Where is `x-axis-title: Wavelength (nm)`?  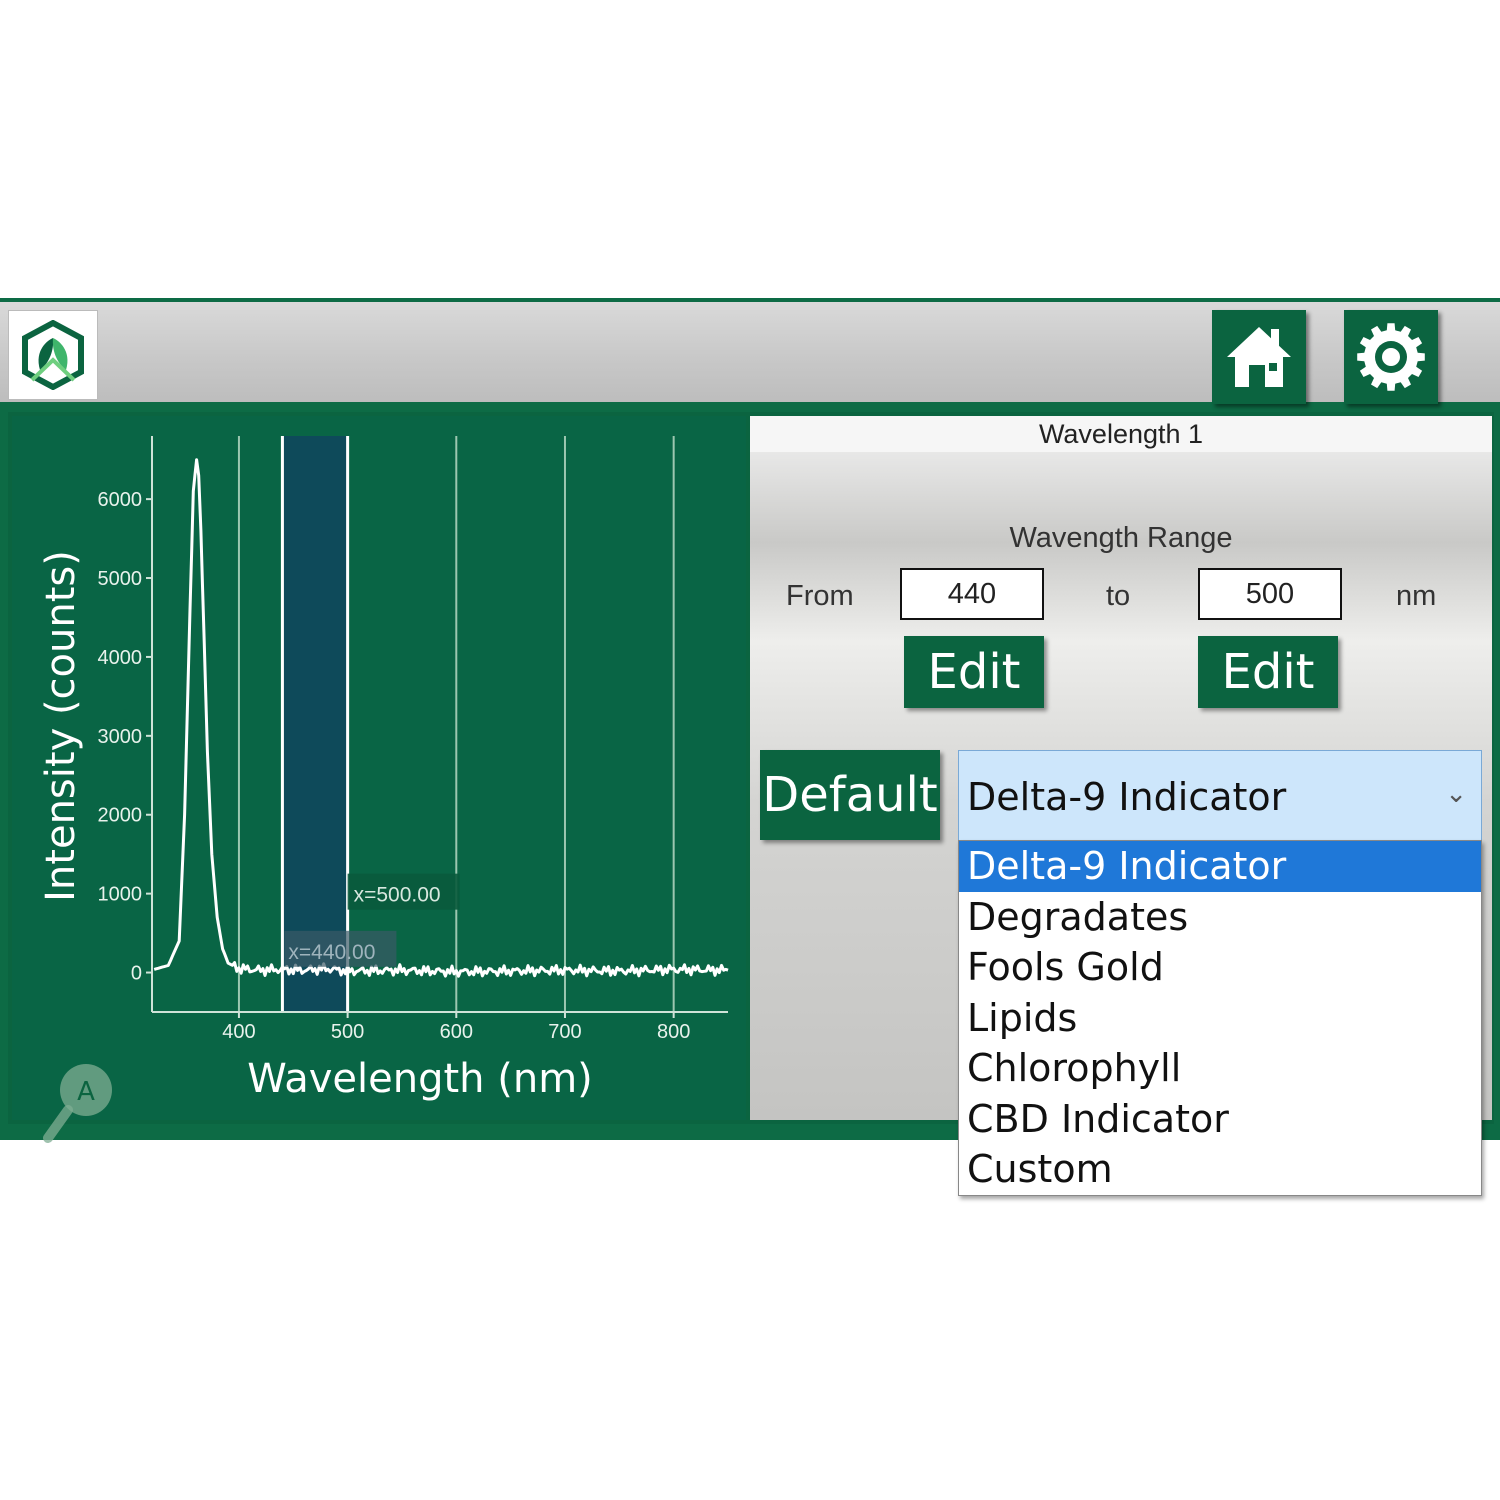
x-axis-title: Wavelength (nm) is located at coordinates (420, 1079).